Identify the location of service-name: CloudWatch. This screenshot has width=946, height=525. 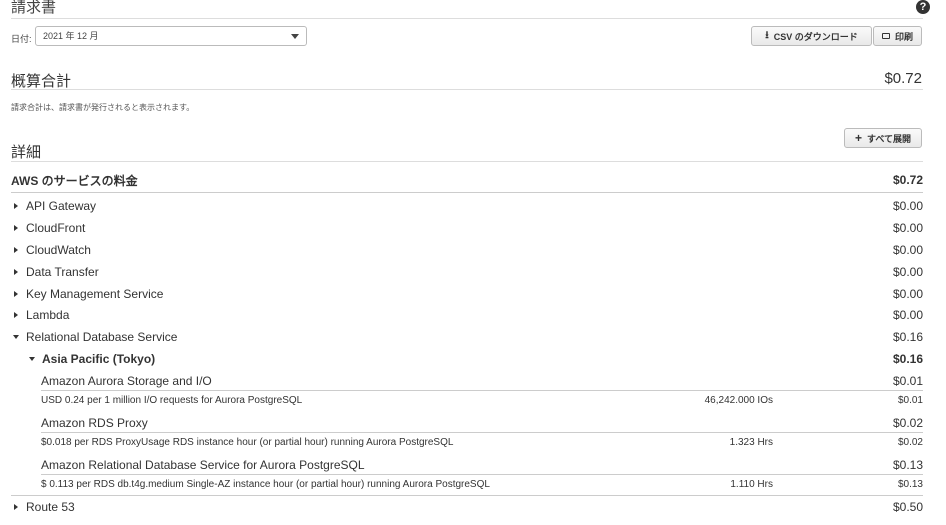
(58, 250).